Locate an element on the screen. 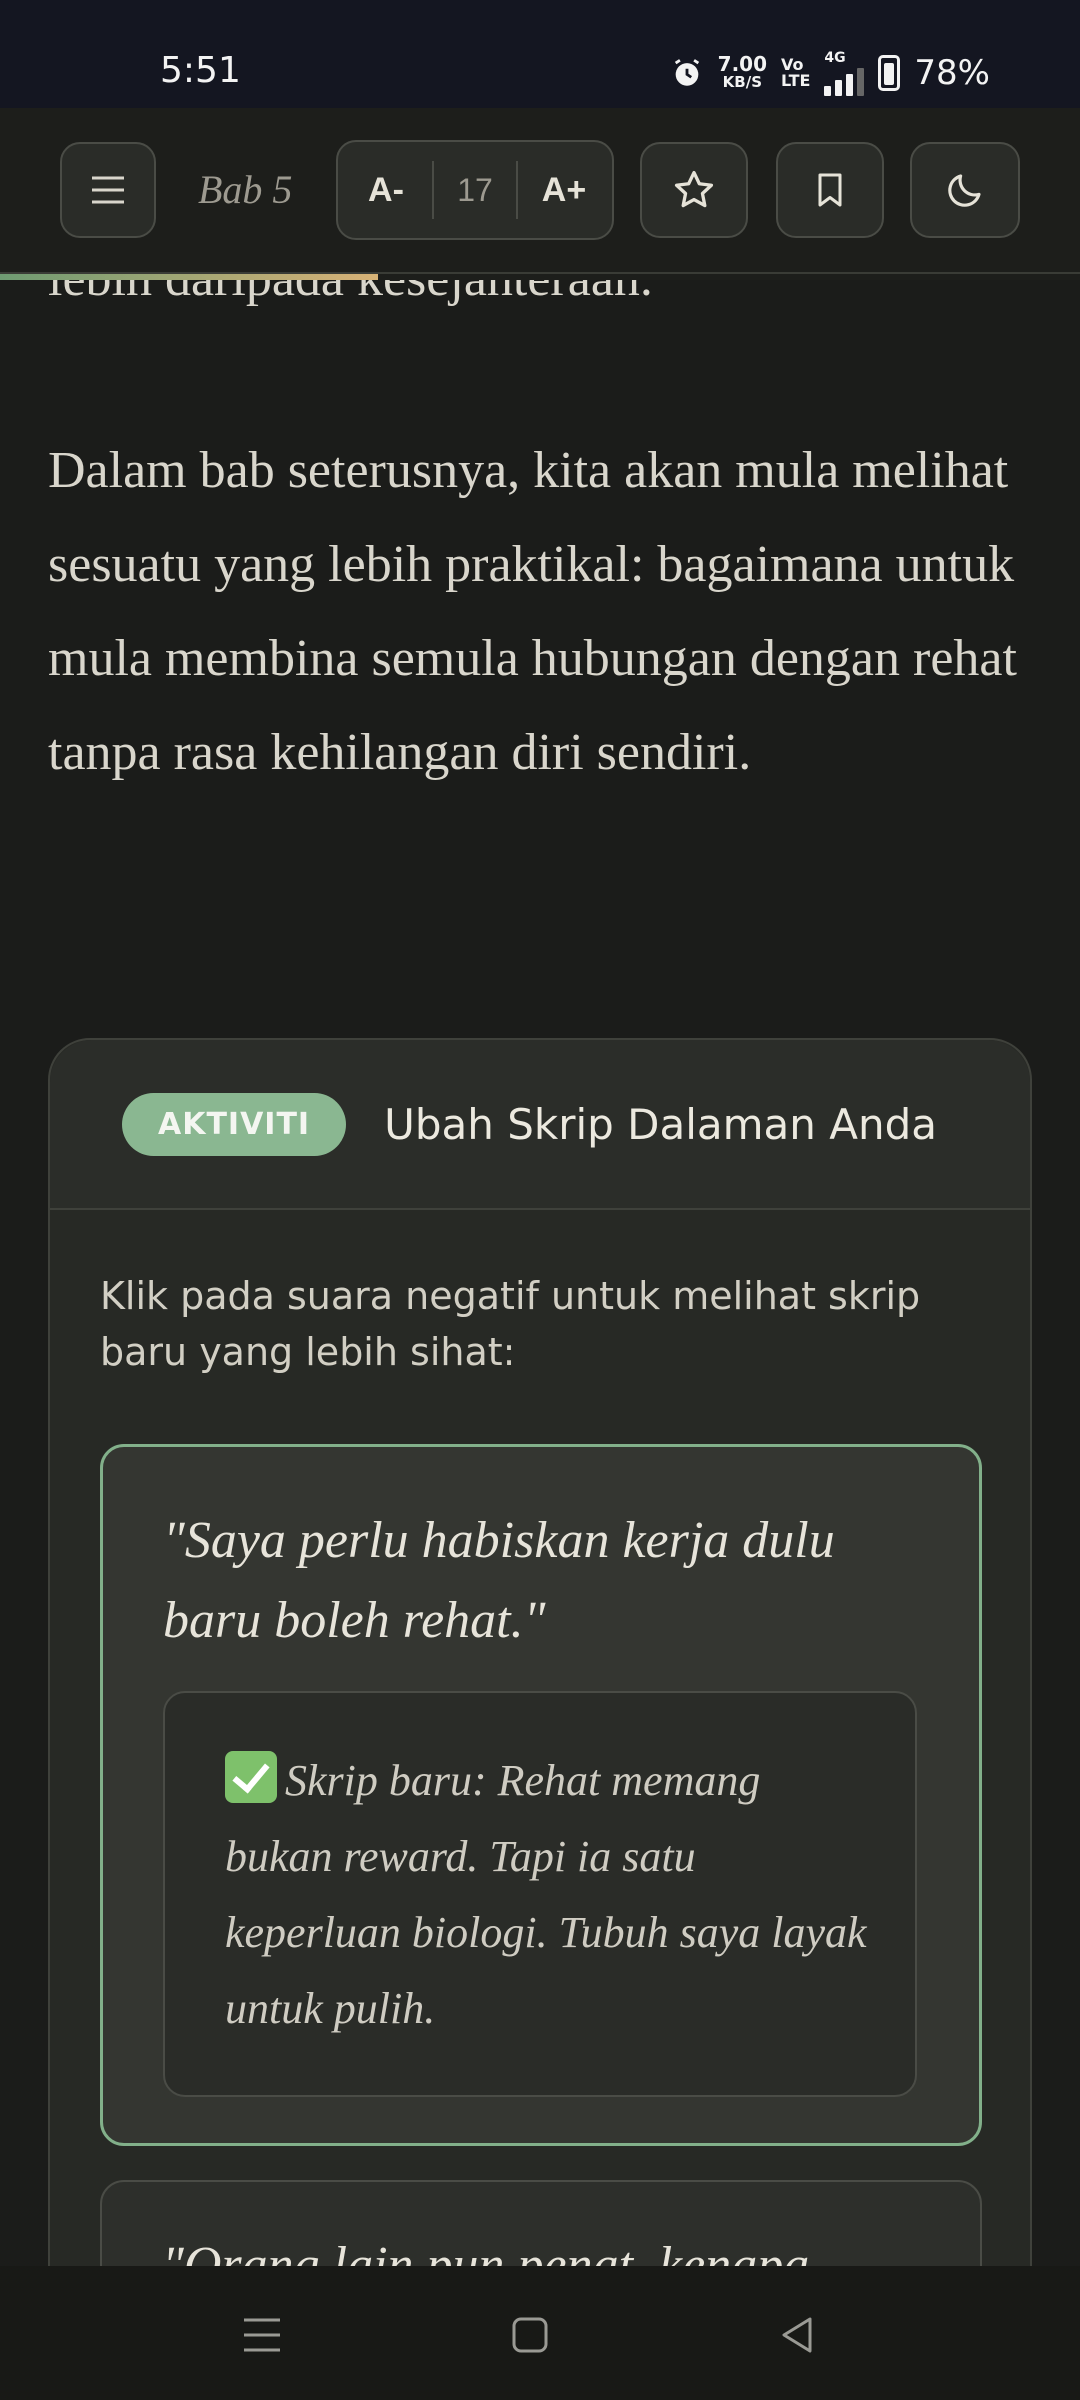  system-navigation-bar is located at coordinates (540, 2333).